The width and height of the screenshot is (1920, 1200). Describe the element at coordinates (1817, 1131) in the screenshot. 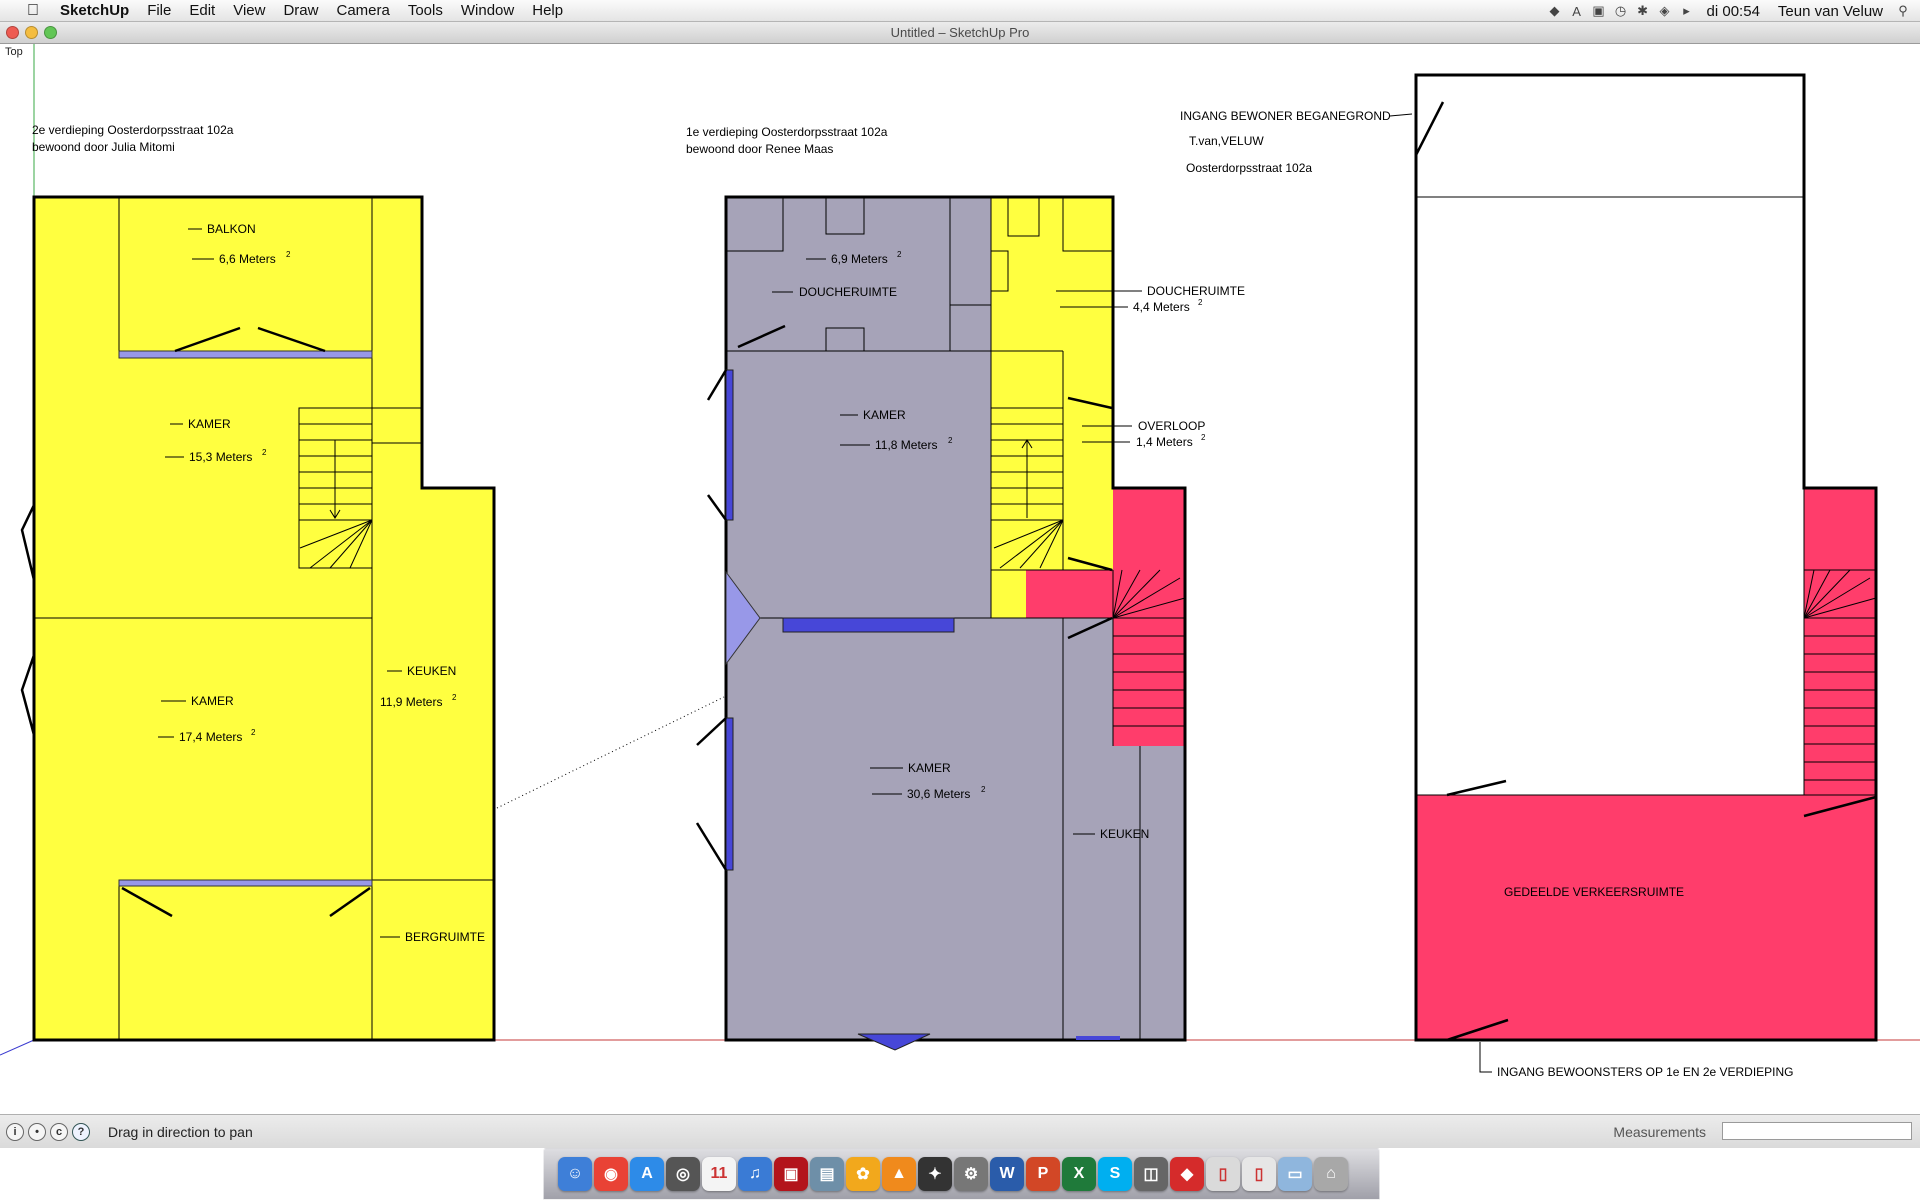

I see `measurements-input` at that location.